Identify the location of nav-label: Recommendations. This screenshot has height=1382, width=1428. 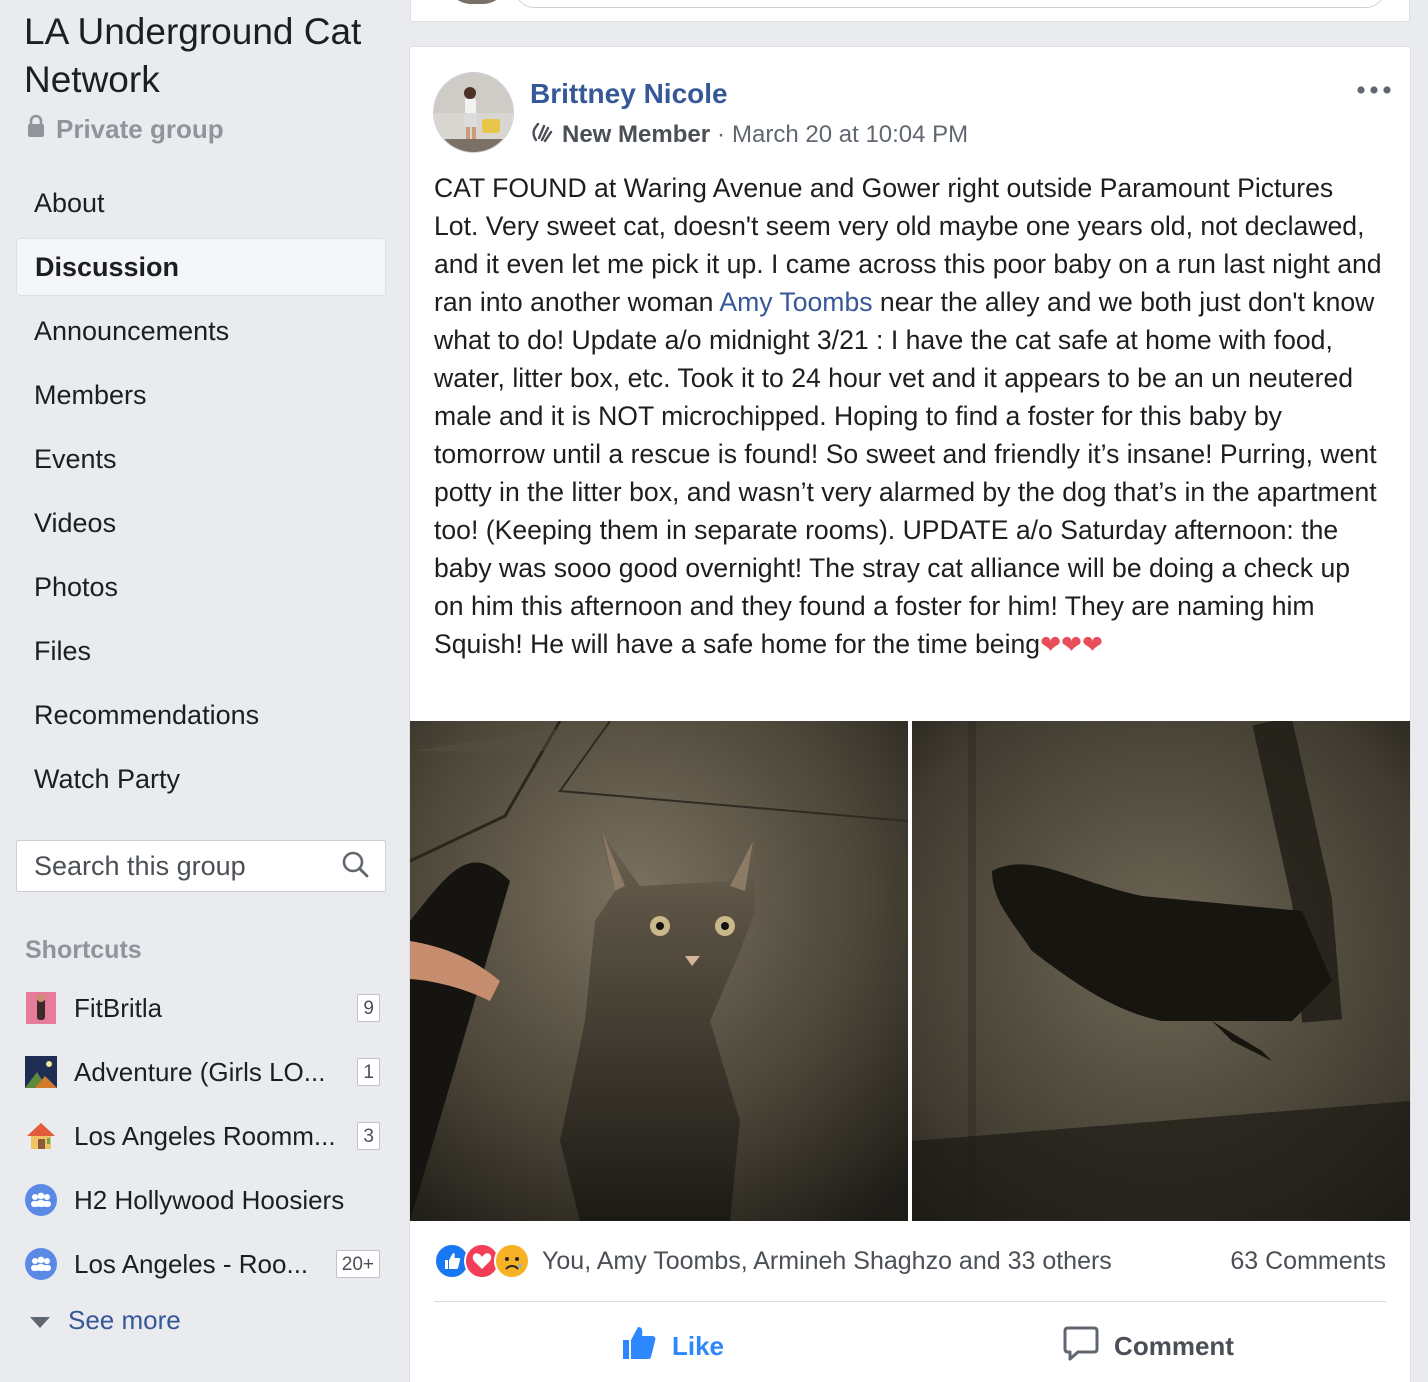
(147, 714).